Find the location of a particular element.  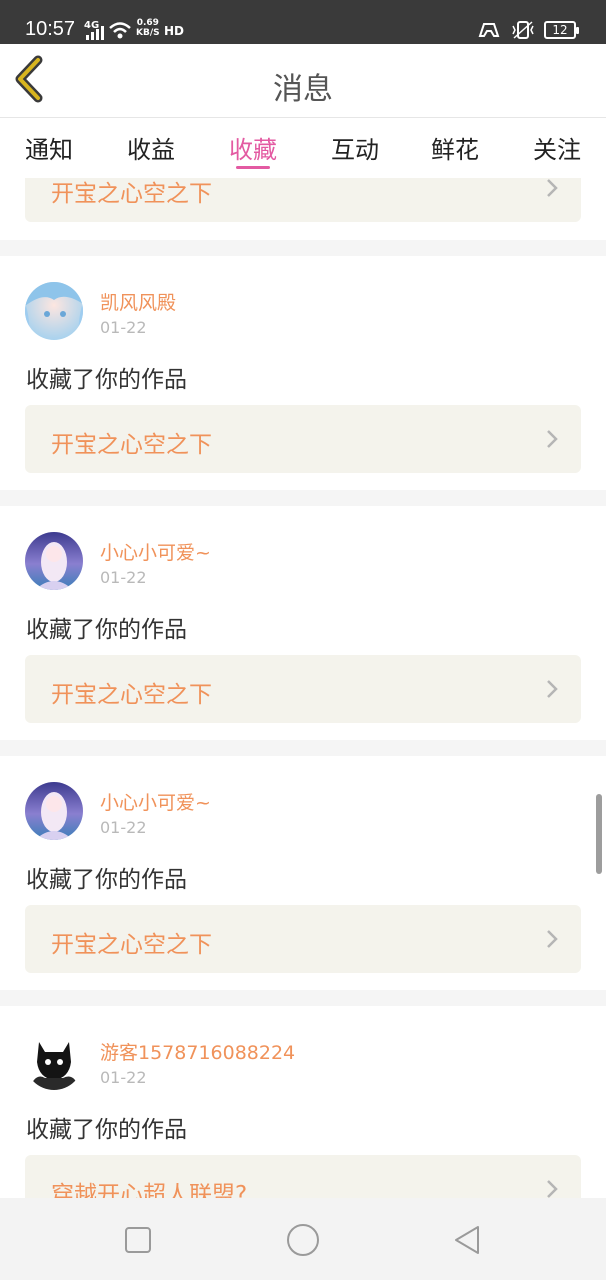

status-time: 10:57 is located at coordinates (50, 29).